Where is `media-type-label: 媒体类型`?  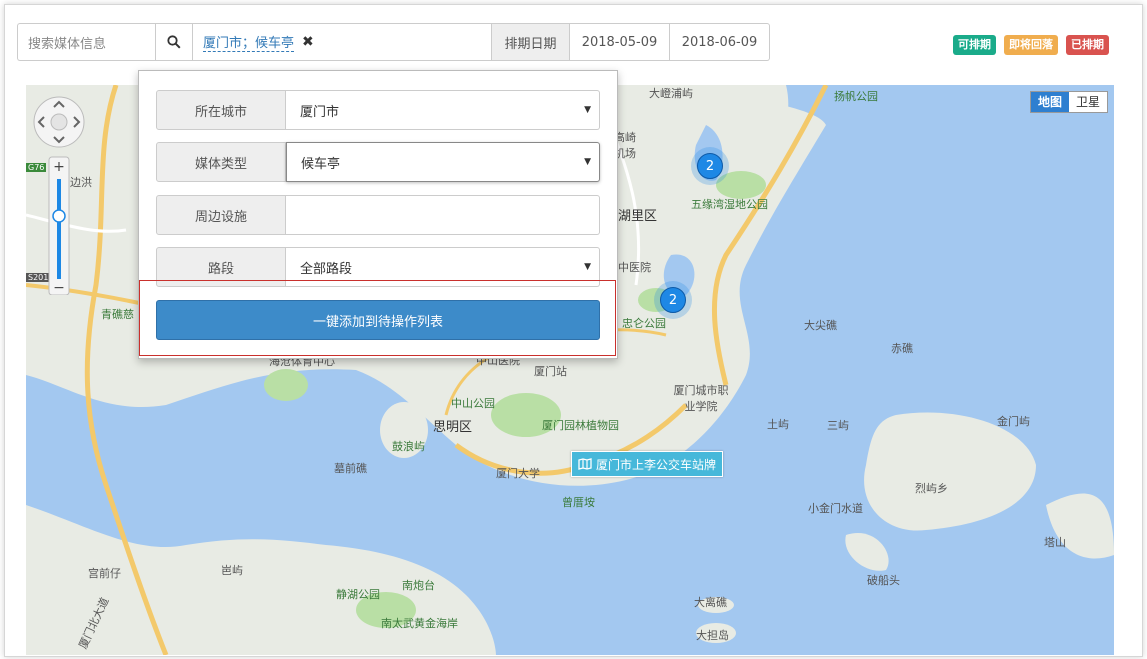
media-type-label: 媒体类型 is located at coordinates (221, 162).